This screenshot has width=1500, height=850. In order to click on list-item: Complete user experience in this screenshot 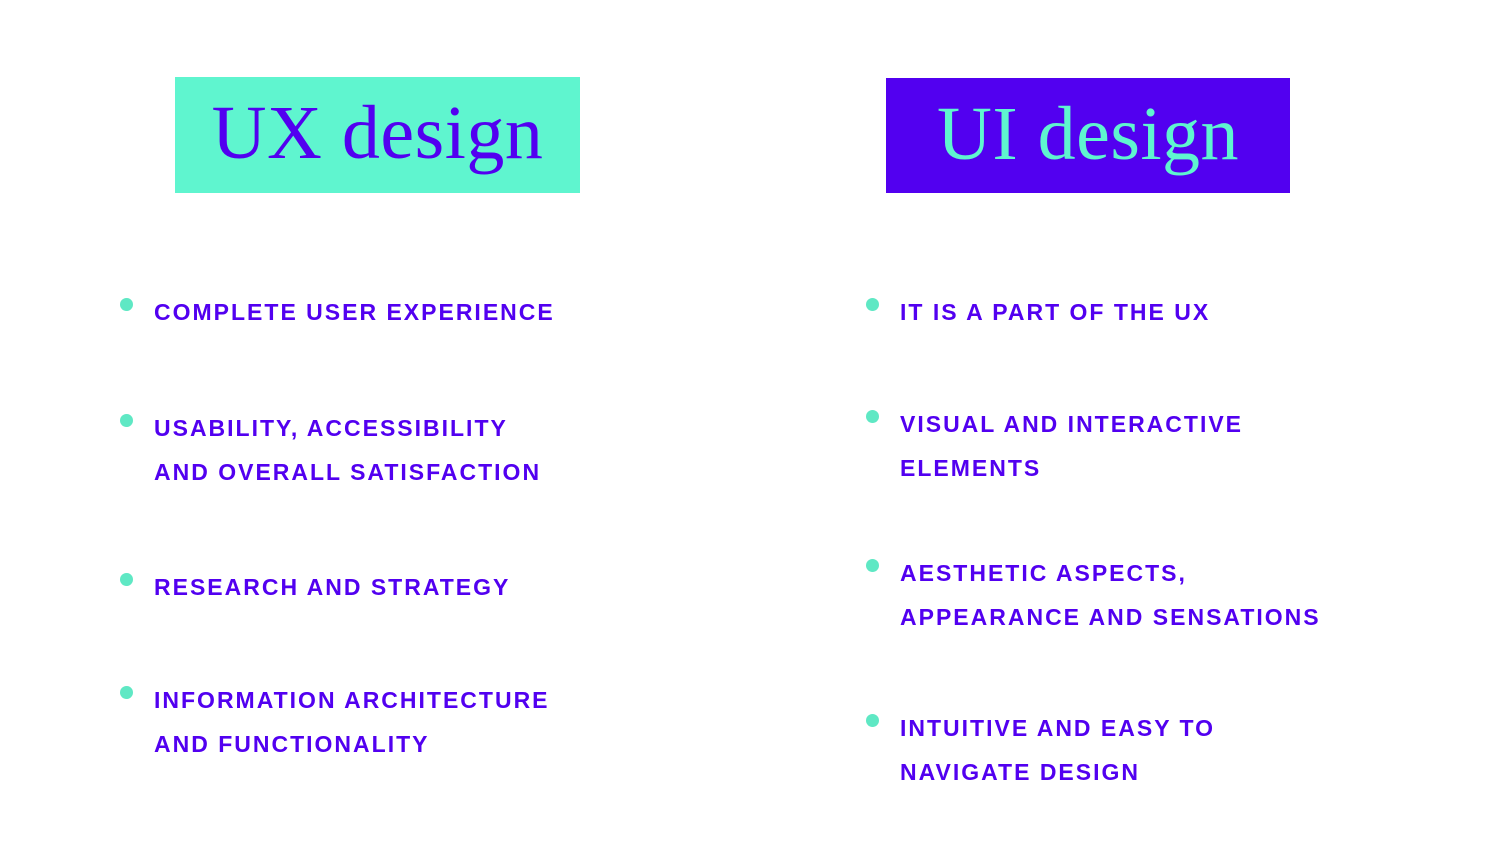, I will do `click(430, 312)`.